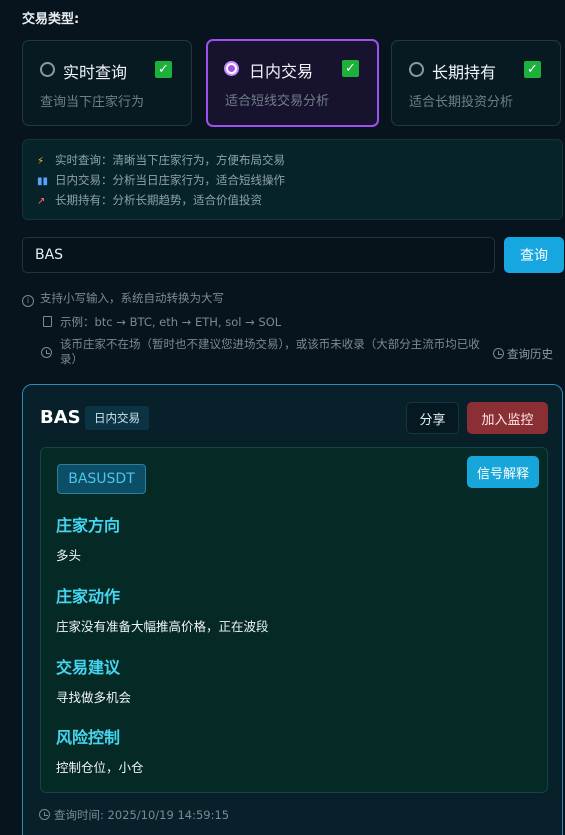  Describe the element at coordinates (51, 19) in the screenshot. I see `trade-type-label: 交易类型:` at that location.